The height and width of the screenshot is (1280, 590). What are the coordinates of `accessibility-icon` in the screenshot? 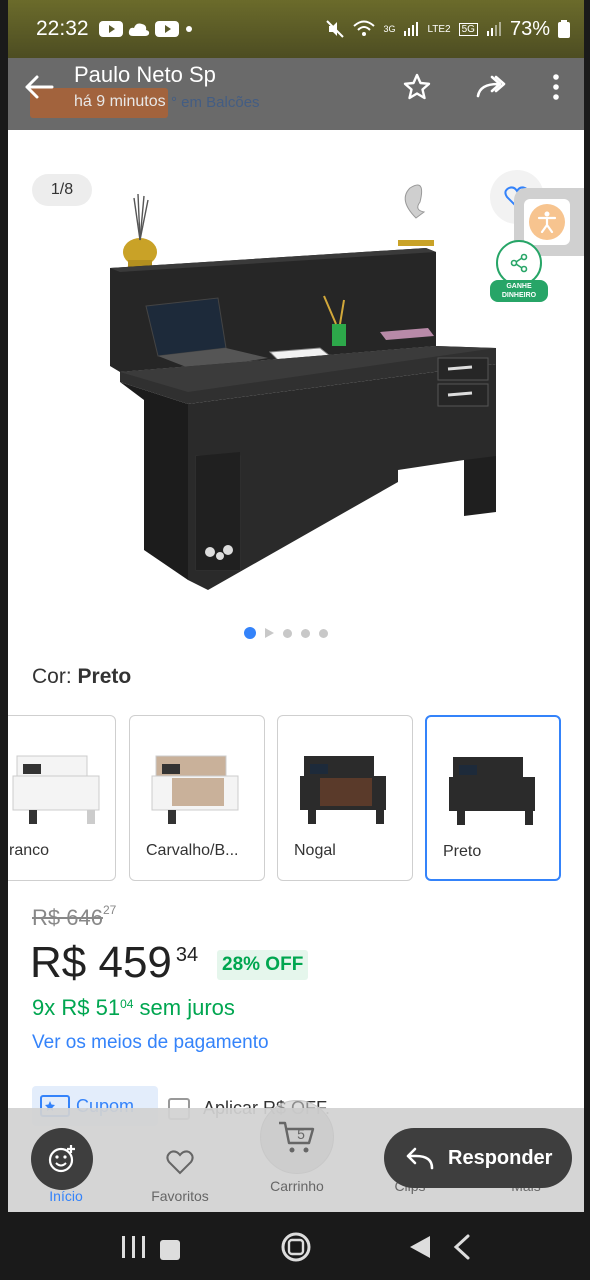 It's located at (547, 222).